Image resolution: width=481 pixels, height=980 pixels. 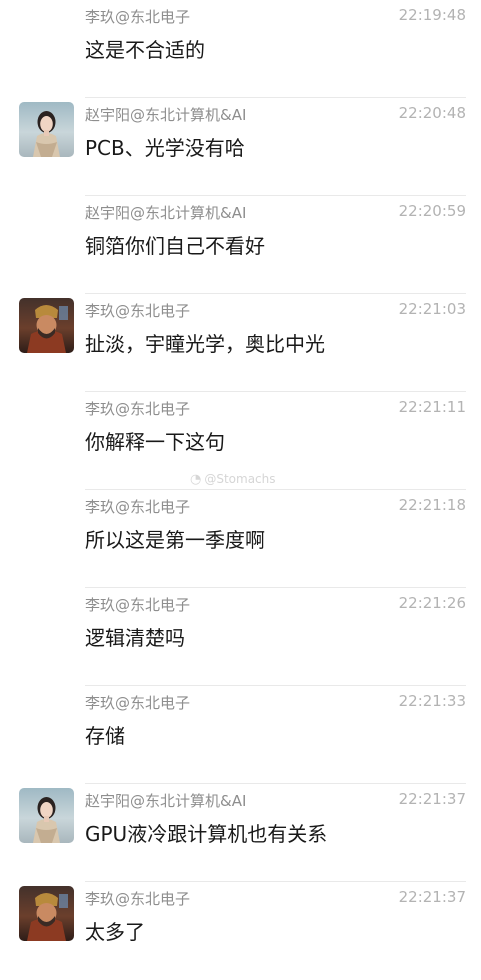 What do you see at coordinates (240, 49) in the screenshot?
I see `message-row: 李玖@东北电子 22:19:48 这是不合适的` at bounding box center [240, 49].